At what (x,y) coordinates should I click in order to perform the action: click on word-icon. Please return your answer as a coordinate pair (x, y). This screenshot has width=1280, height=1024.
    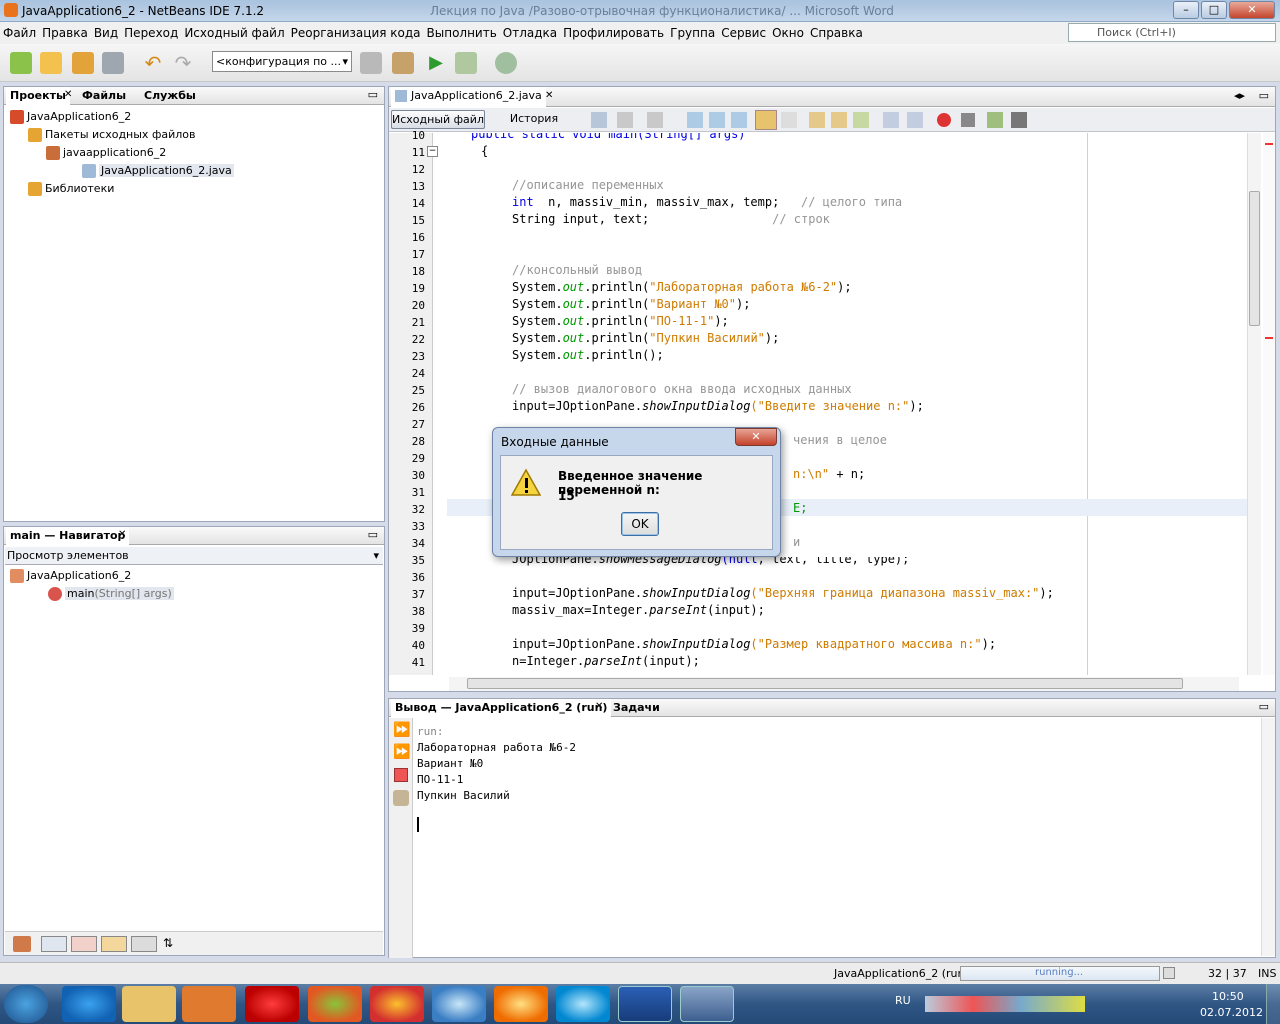
    Looking at the image, I should click on (645, 1004).